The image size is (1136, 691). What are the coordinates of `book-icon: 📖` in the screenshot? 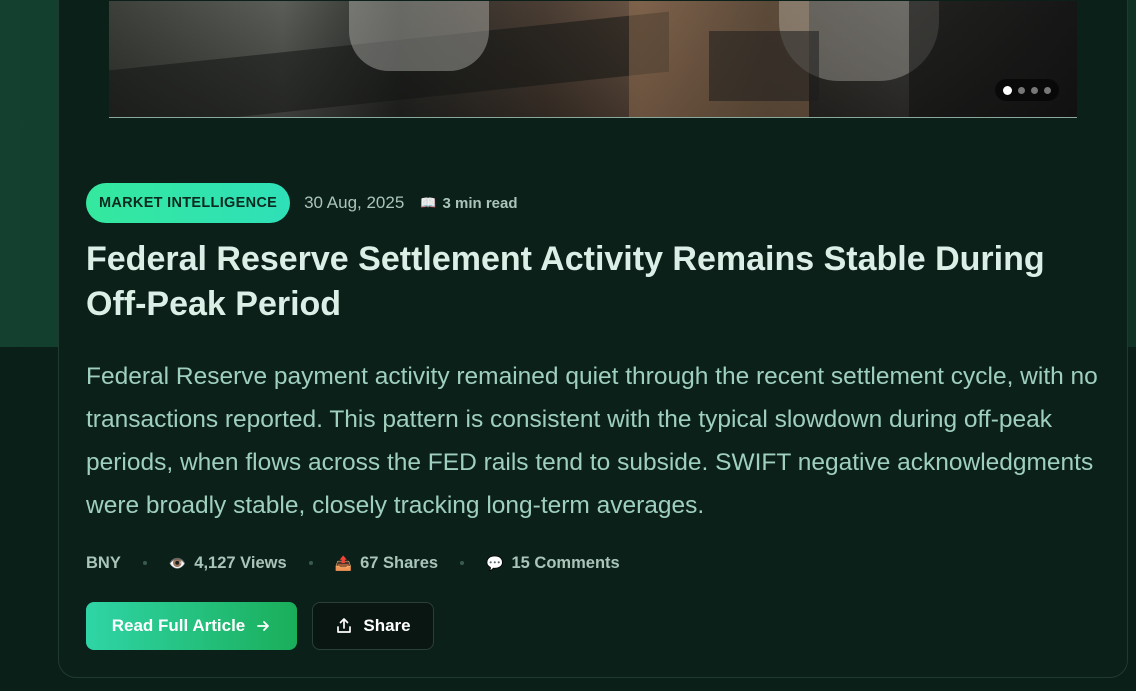 It's located at (428, 202).